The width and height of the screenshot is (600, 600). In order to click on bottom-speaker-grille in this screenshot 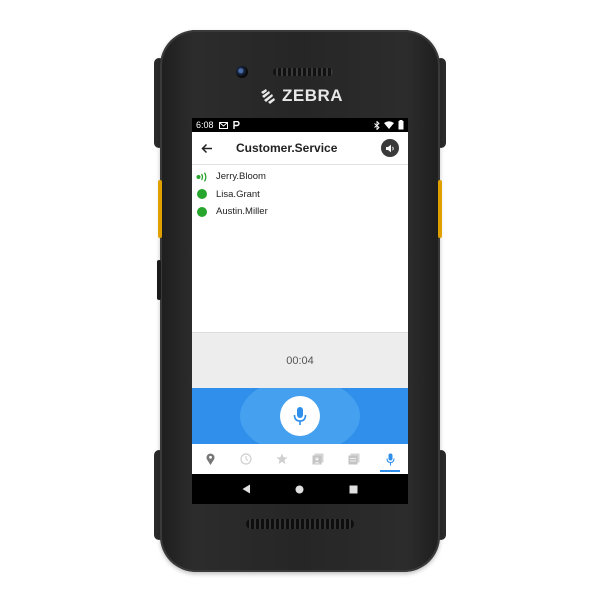, I will do `click(300, 524)`.